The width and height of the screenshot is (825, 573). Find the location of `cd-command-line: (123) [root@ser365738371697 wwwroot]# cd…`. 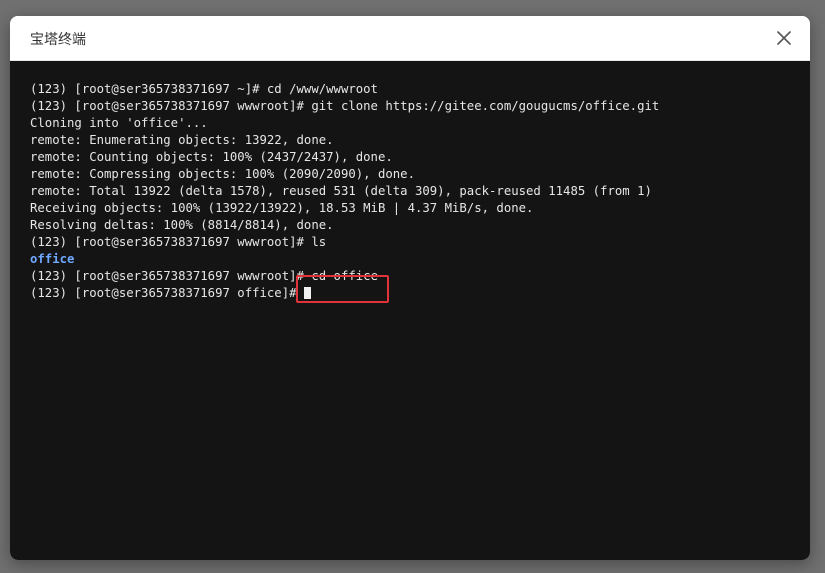

cd-command-line: (123) [root@ser365738371697 wwwroot]# cd… is located at coordinates (410, 276).